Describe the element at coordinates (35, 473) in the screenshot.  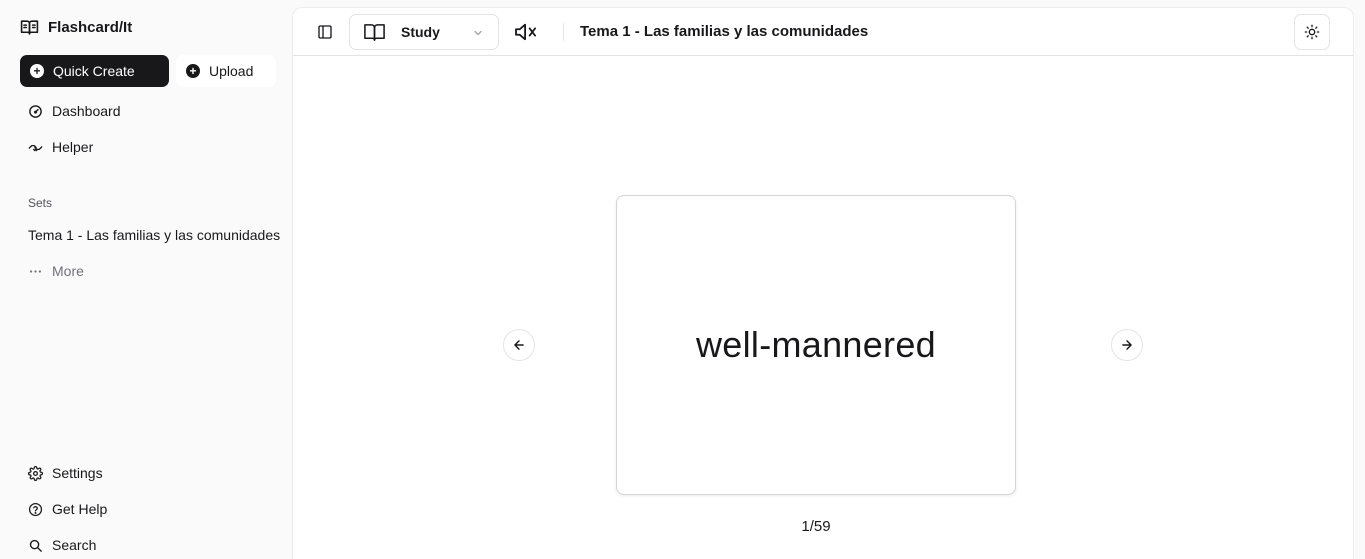
I see `gear-icon` at that location.